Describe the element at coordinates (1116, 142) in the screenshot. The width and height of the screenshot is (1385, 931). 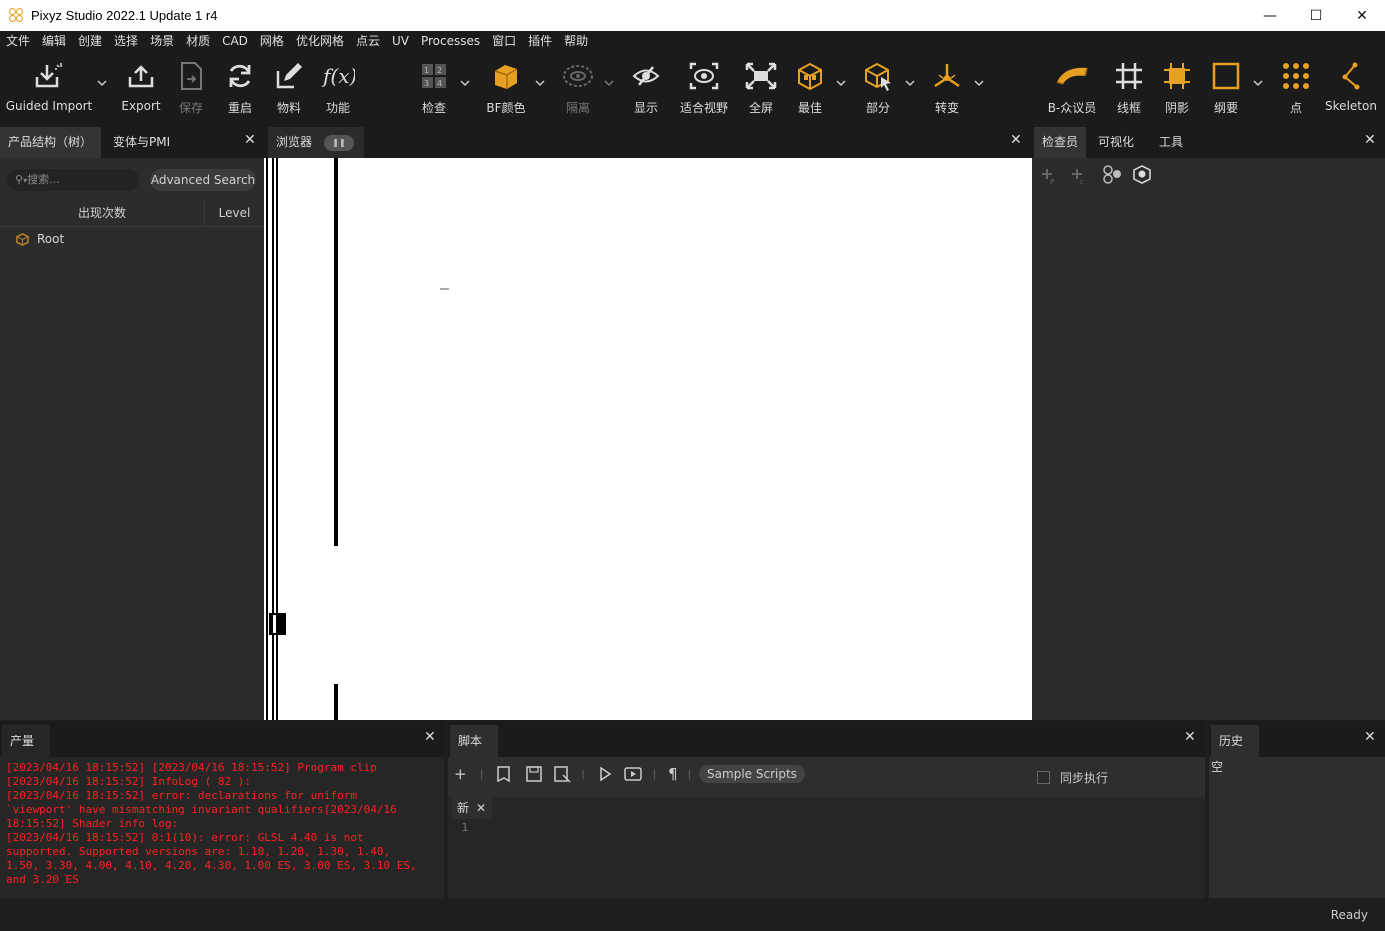
I see `tab-visualize: 可视化` at that location.